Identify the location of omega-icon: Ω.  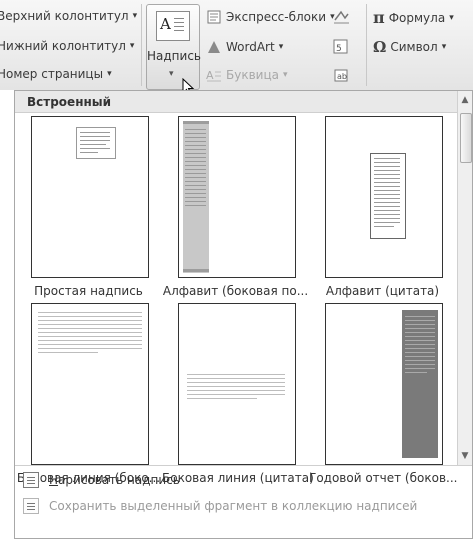
(380, 47).